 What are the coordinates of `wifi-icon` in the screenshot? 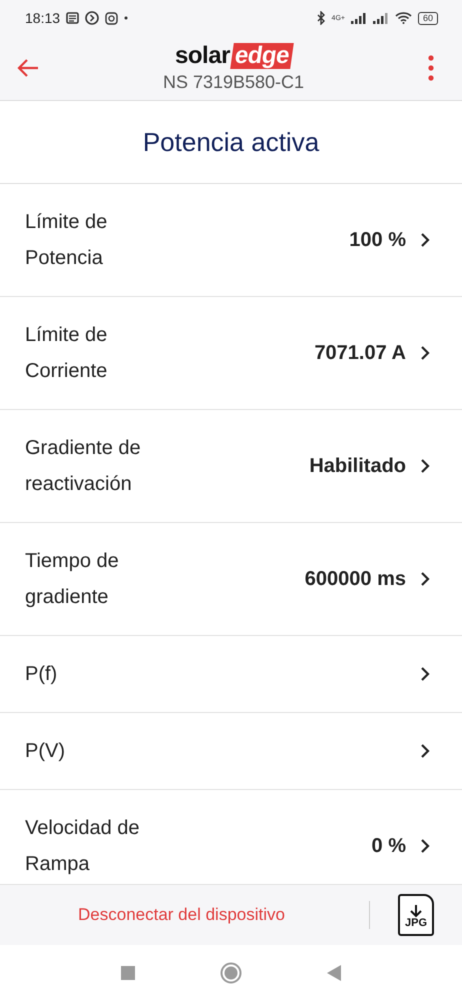 It's located at (403, 18).